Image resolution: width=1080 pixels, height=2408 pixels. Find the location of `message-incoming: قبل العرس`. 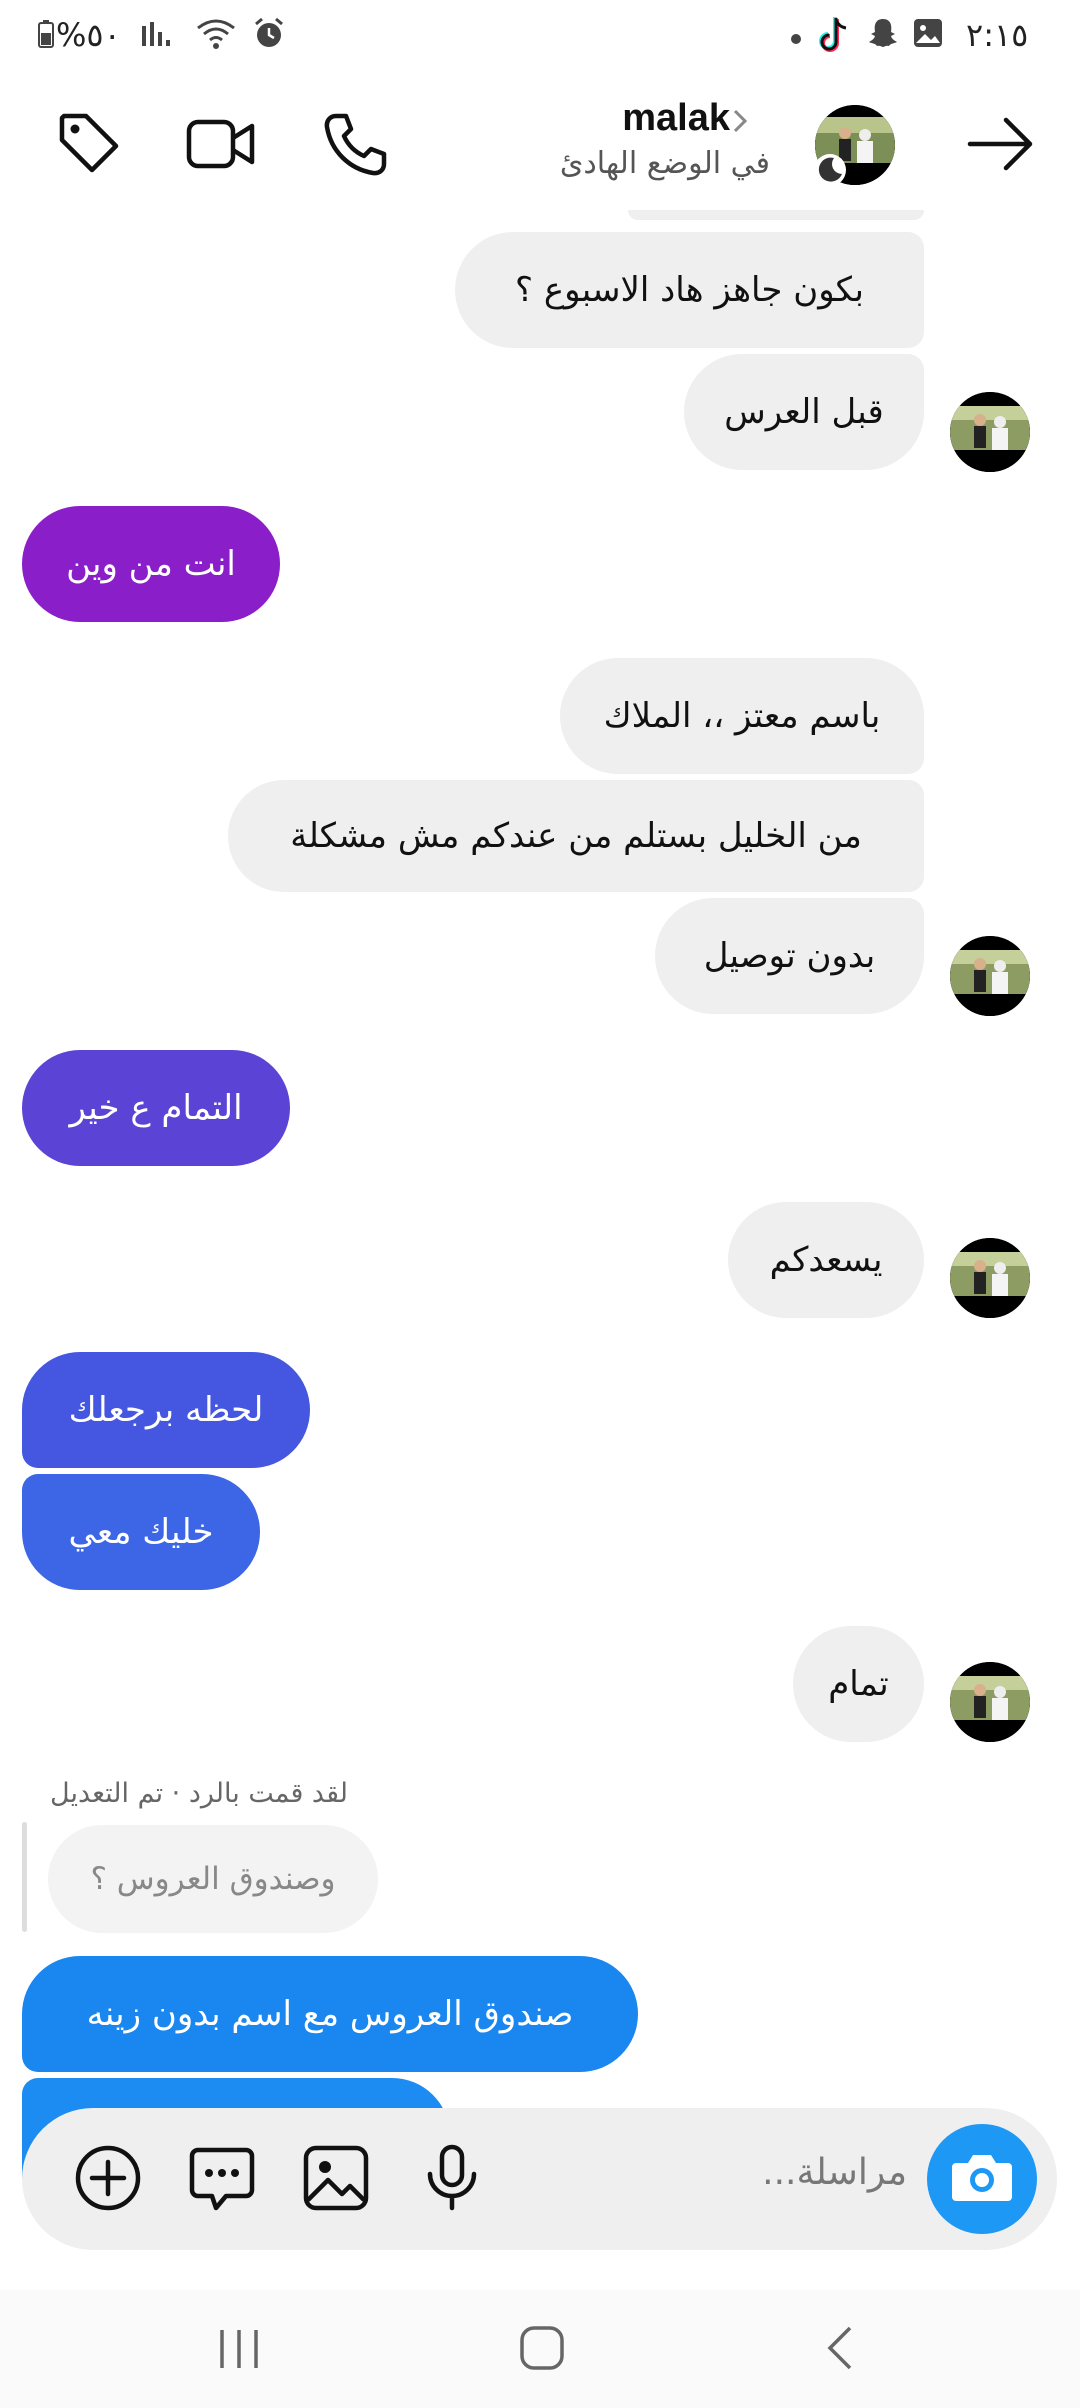

message-incoming: قبل العرس is located at coordinates (804, 412).